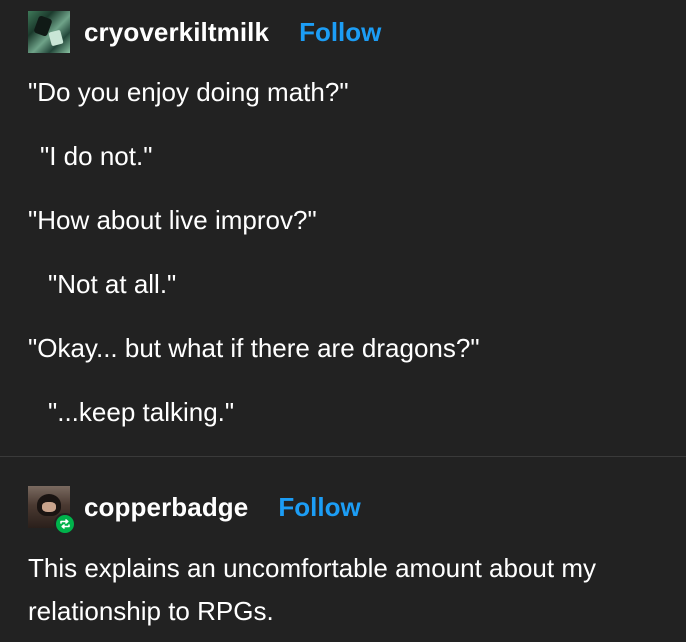 The height and width of the screenshot is (642, 686). I want to click on post-text-line: "Okay... but what if there are dragons?", so click(254, 348).